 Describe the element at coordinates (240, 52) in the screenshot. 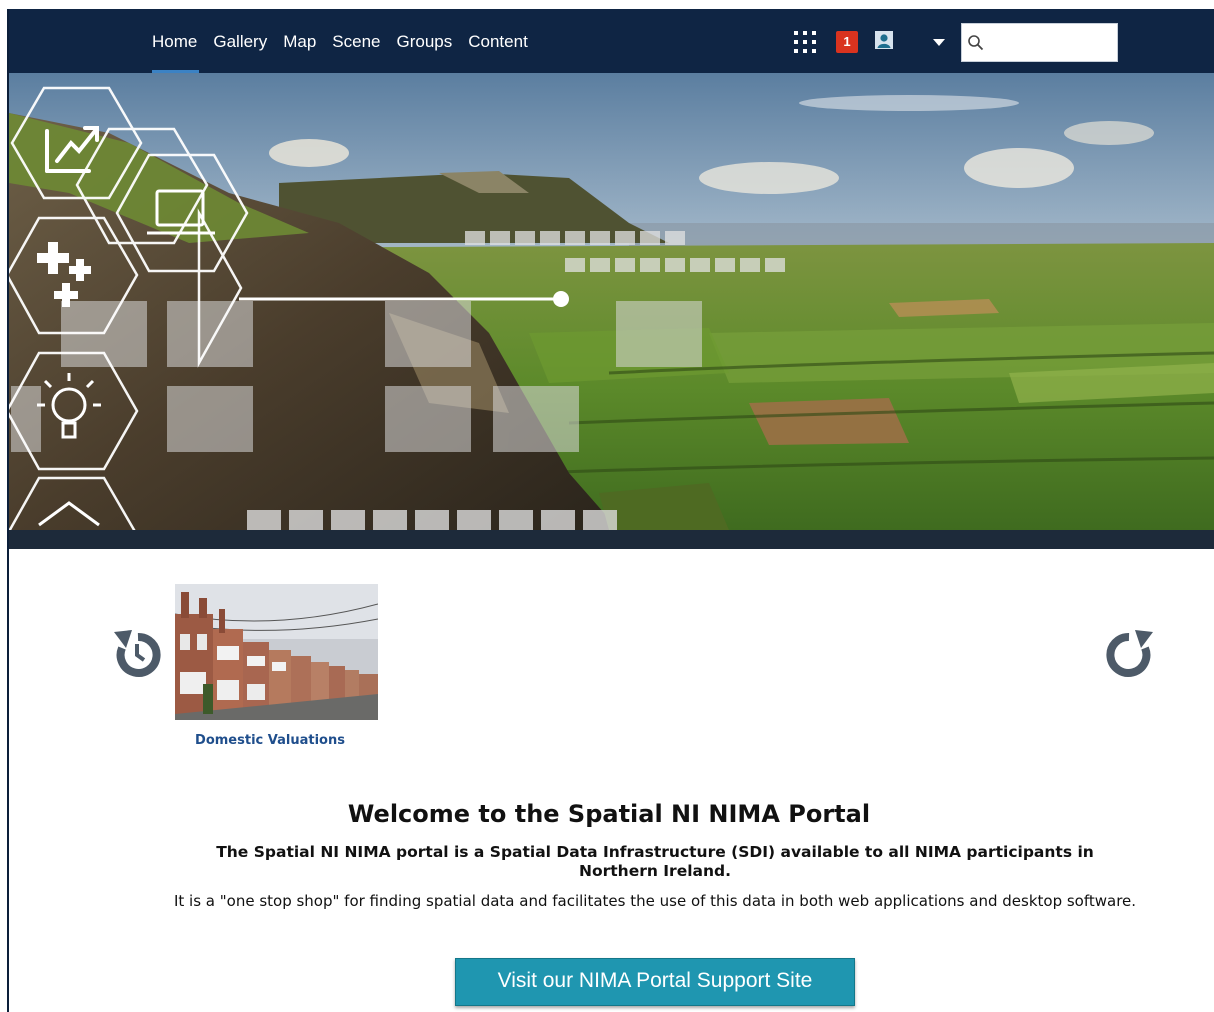

I see `nav-gallery: Gallery` at that location.